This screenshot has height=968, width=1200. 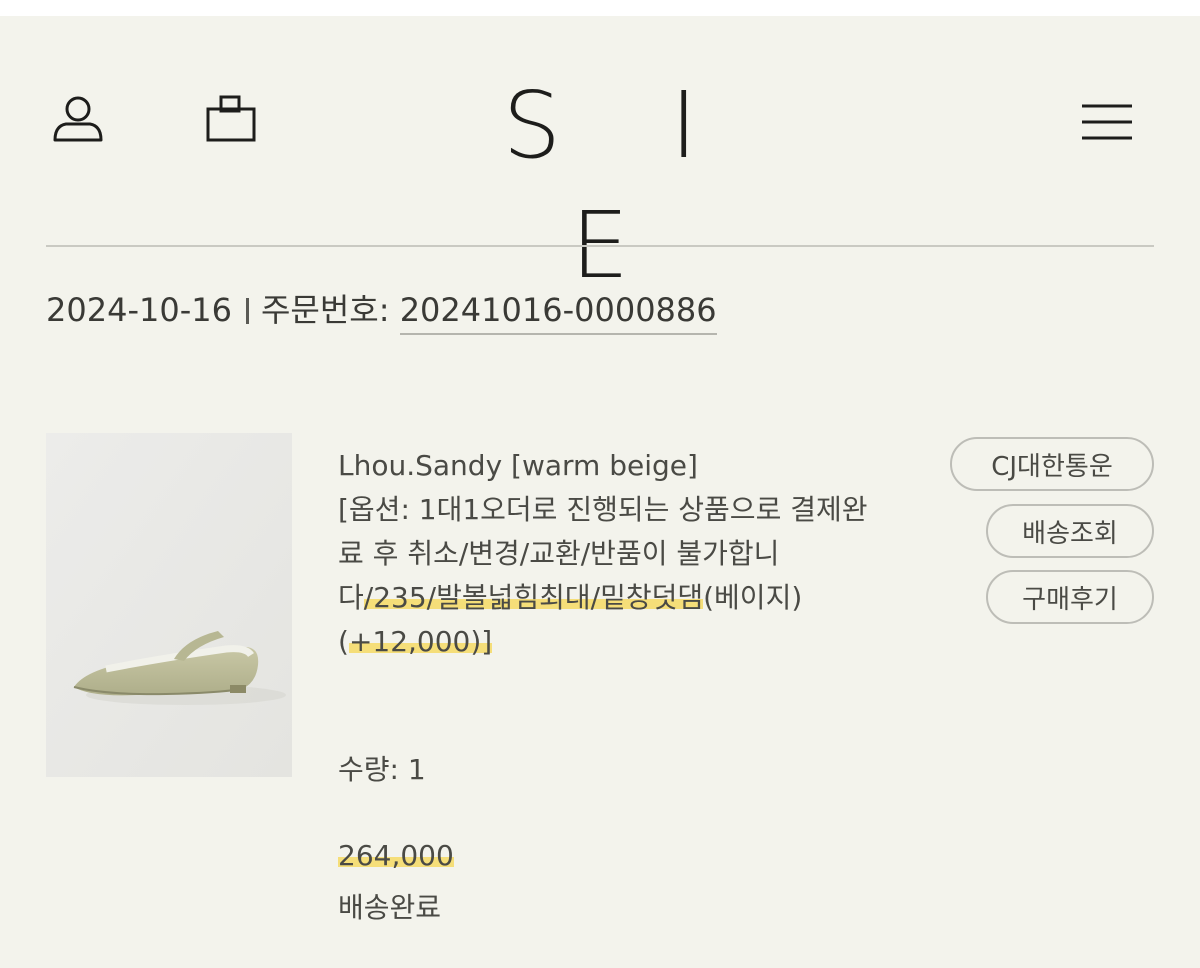 What do you see at coordinates (533, 597) in the screenshot?
I see `option-highlight: /235/발볼넓힘최대/밑창덧댐` at bounding box center [533, 597].